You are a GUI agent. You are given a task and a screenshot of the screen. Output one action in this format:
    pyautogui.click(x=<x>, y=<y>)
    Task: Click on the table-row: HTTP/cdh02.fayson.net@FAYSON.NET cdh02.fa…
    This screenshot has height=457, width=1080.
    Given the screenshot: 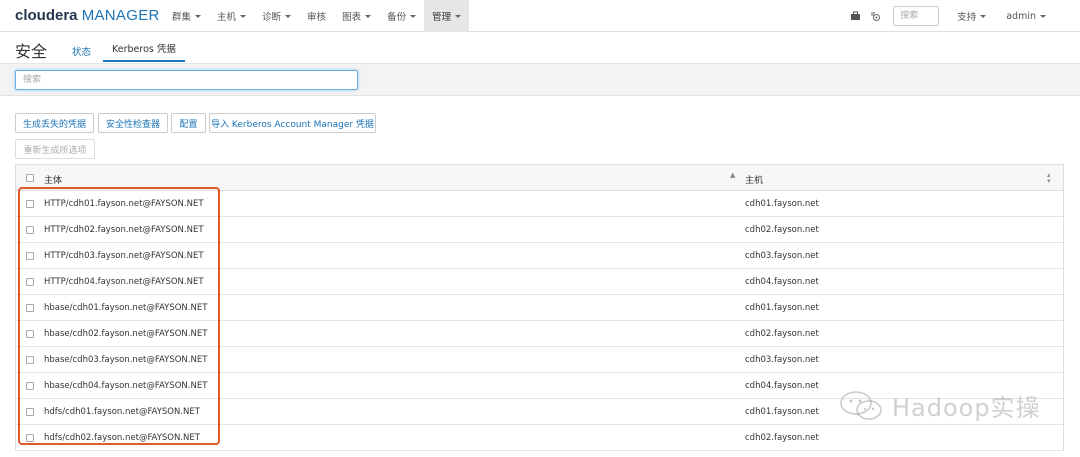 What is the action you would take?
    pyautogui.click(x=539, y=230)
    